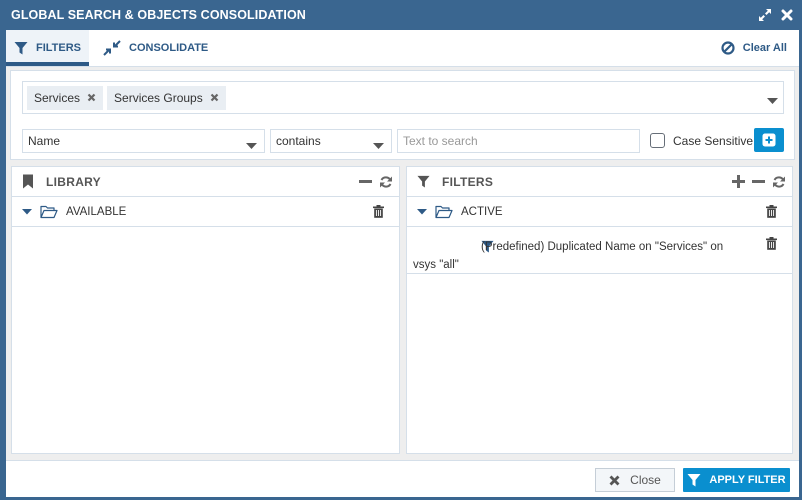 This screenshot has width=802, height=500. What do you see at coordinates (468, 181) in the screenshot?
I see `filters-title: FILTERS` at bounding box center [468, 181].